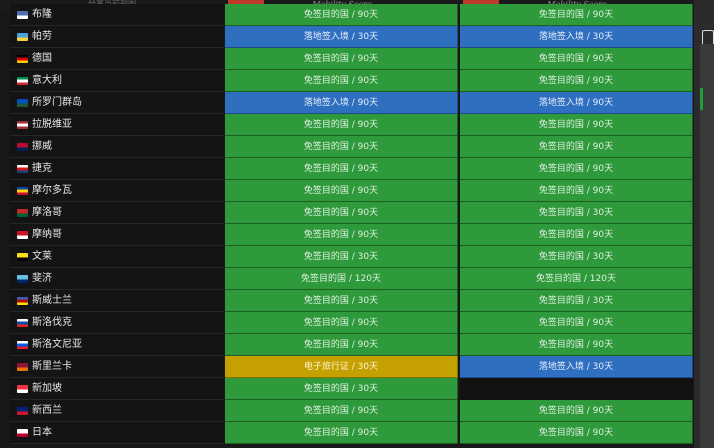 Image resolution: width=714 pixels, height=448 pixels. Describe the element at coordinates (117, 279) in the screenshot. I see `country-name-cell: 斐济` at that location.